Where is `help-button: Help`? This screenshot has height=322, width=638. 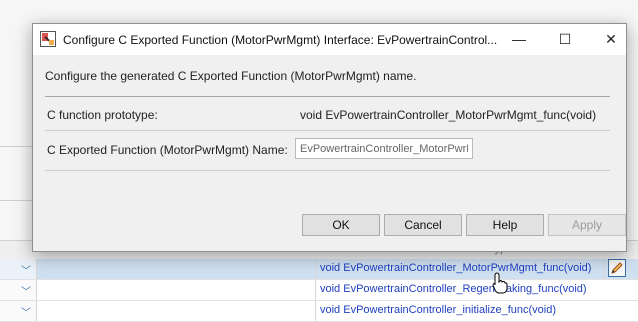
help-button: Help is located at coordinates (505, 225).